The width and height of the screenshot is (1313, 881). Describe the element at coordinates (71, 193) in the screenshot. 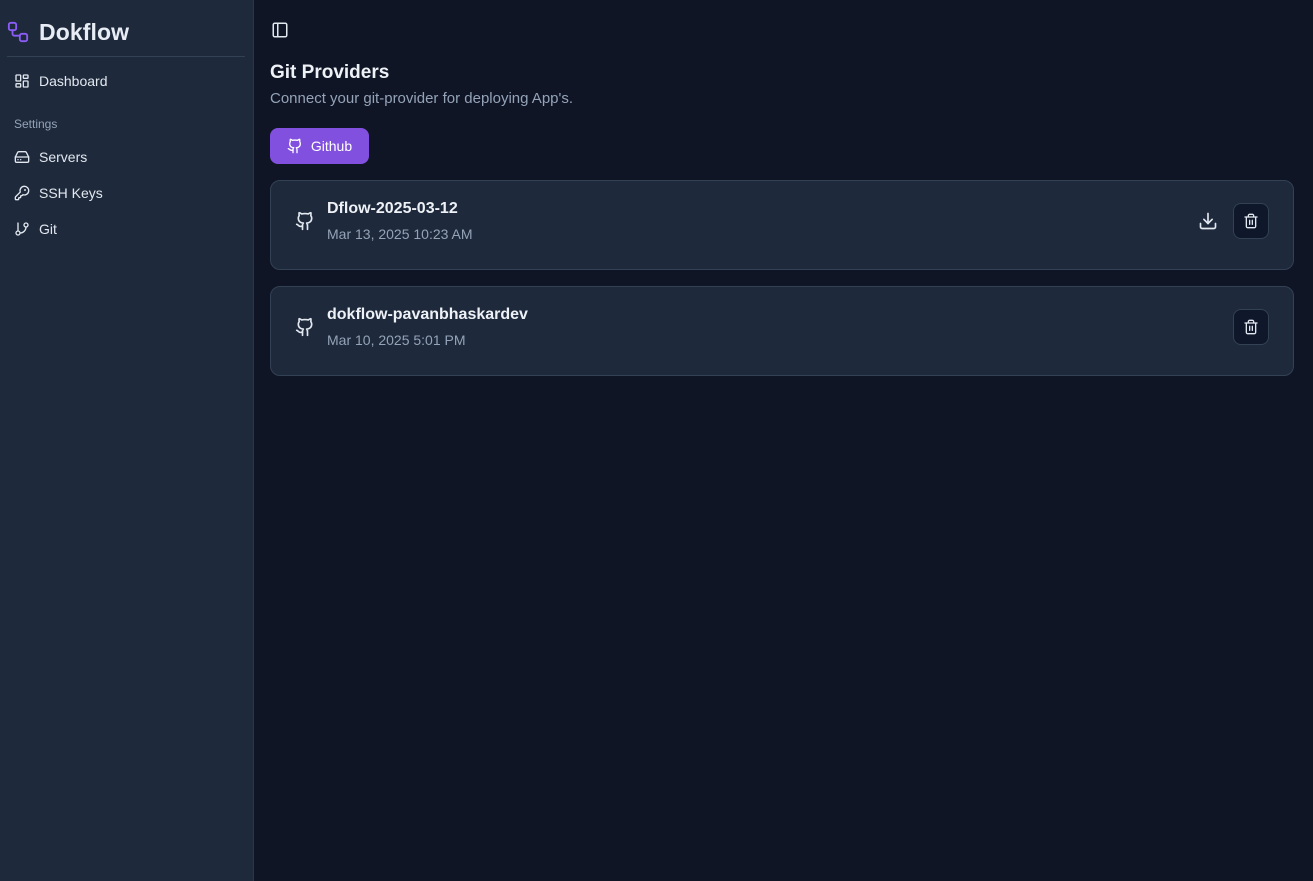

I see `sidebar-item-label: SSH Keys` at that location.